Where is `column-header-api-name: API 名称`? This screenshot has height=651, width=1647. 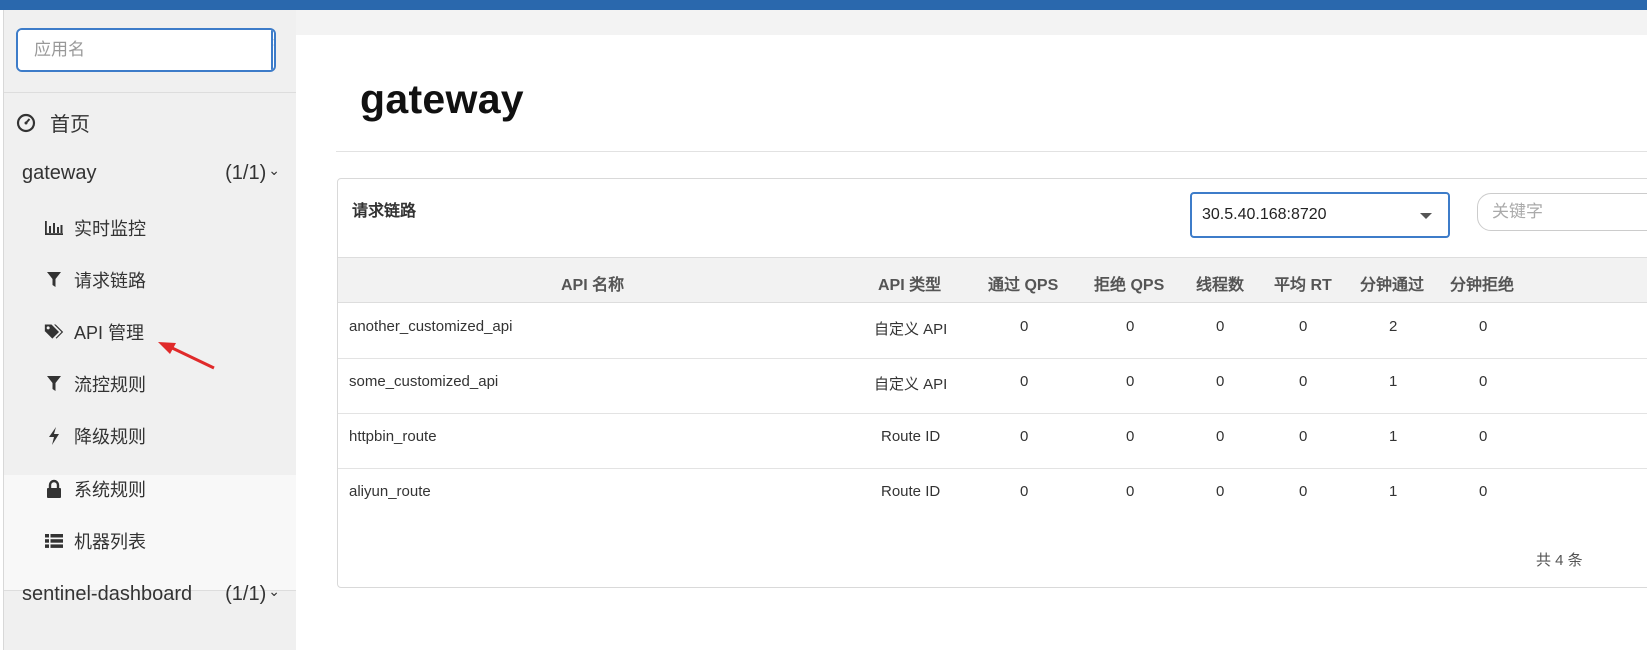
column-header-api-name: API 名称 is located at coordinates (593, 285).